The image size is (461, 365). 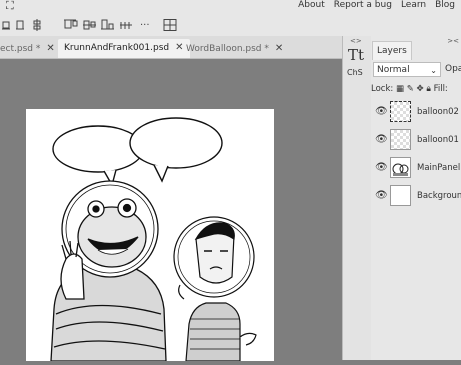 What do you see at coordinates (98, 156) in the screenshot?
I see `speech-balloon-left` at bounding box center [98, 156].